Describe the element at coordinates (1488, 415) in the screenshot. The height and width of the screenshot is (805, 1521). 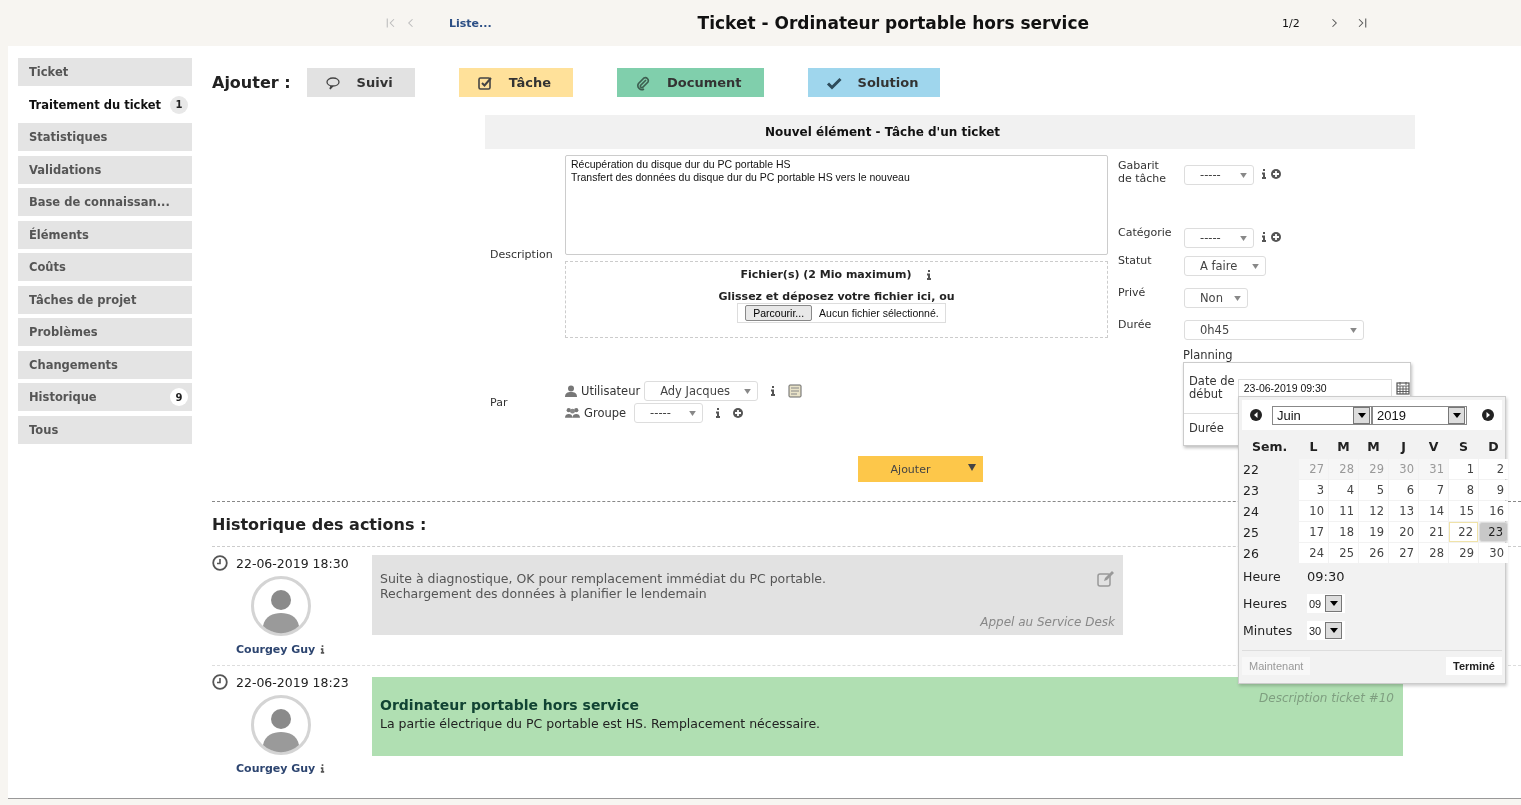
I see `next-month-icon` at that location.